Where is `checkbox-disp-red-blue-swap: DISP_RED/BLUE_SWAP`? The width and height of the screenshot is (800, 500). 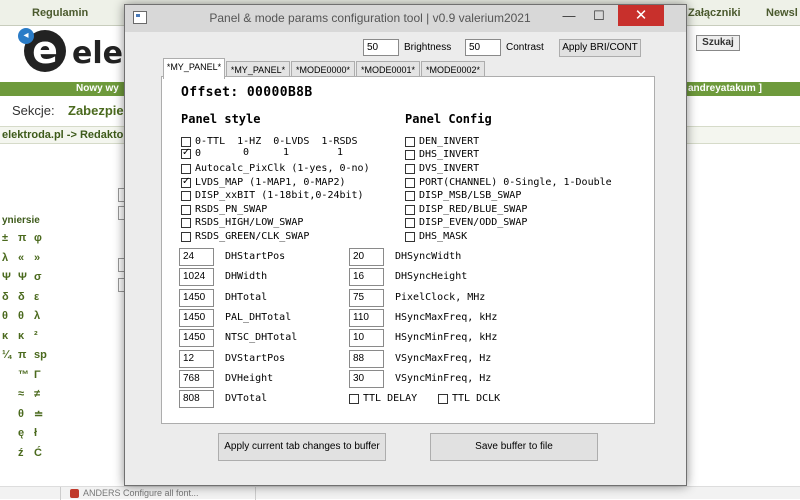
checkbox-disp-red-blue-swap: DISP_RED/BLUE_SWAP is located at coordinates (466, 209).